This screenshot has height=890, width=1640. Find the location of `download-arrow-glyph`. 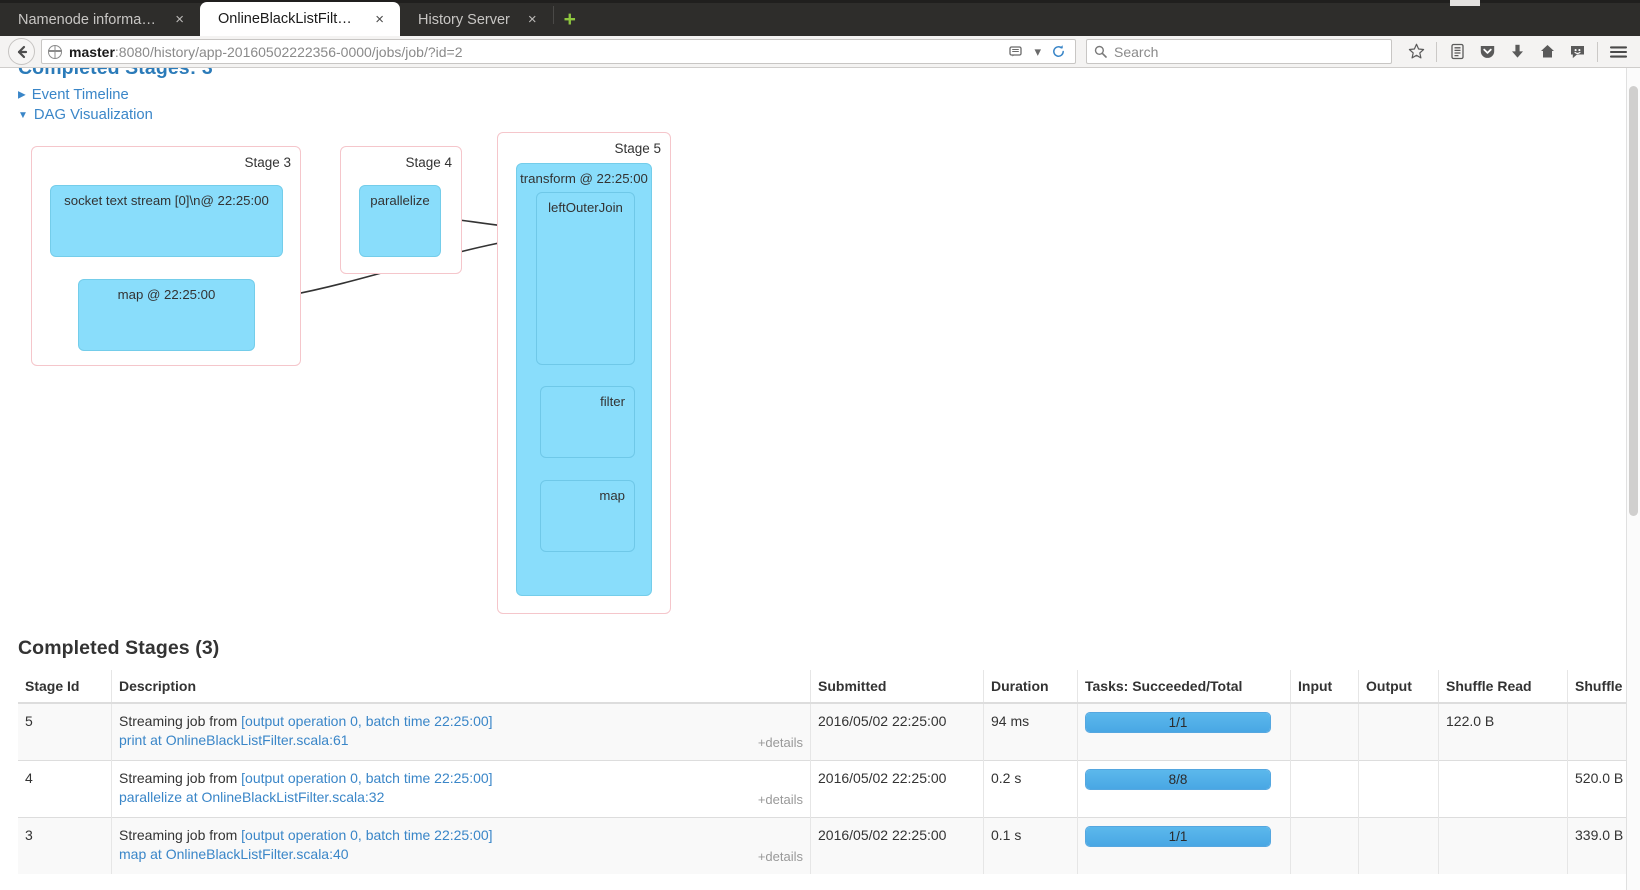

download-arrow-glyph is located at coordinates (1517, 51).